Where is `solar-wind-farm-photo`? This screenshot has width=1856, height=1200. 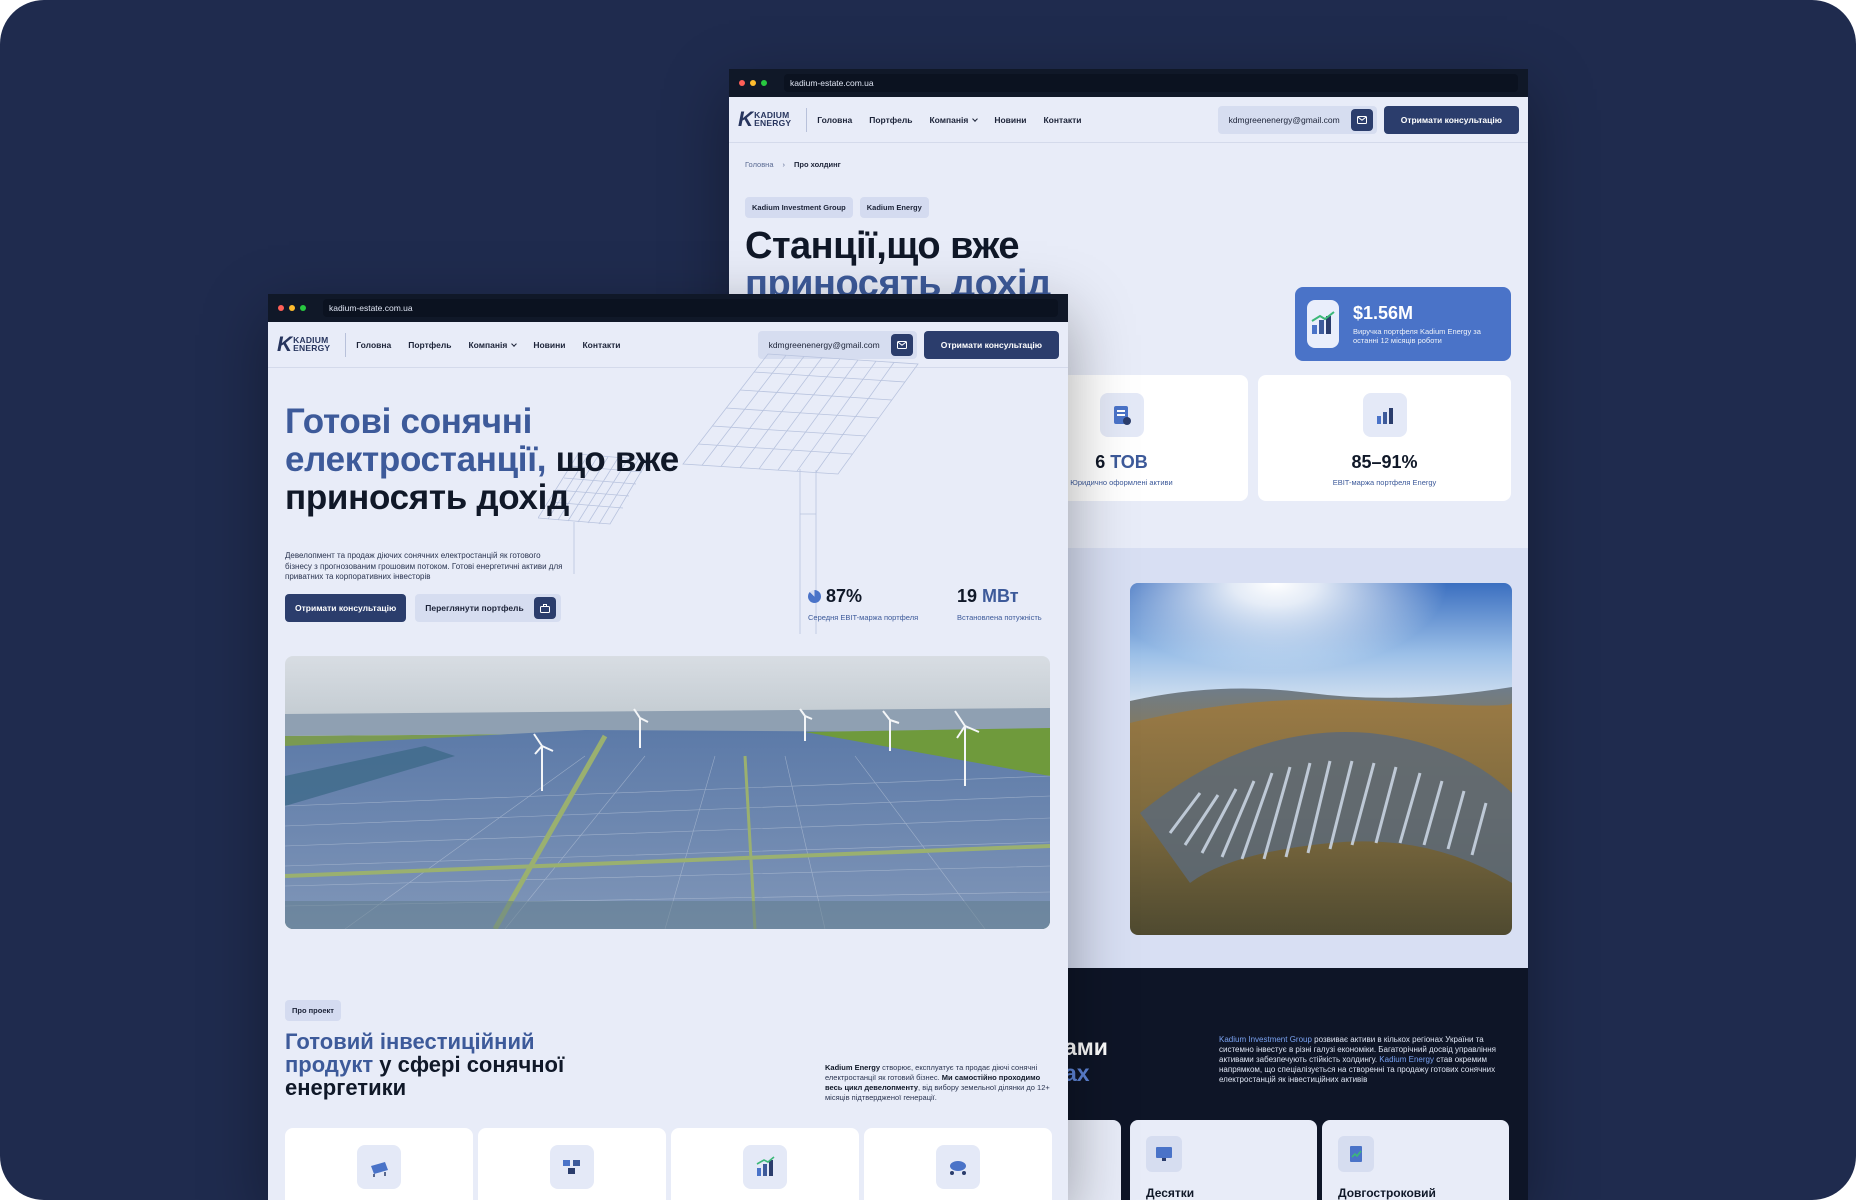 solar-wind-farm-photo is located at coordinates (667, 792).